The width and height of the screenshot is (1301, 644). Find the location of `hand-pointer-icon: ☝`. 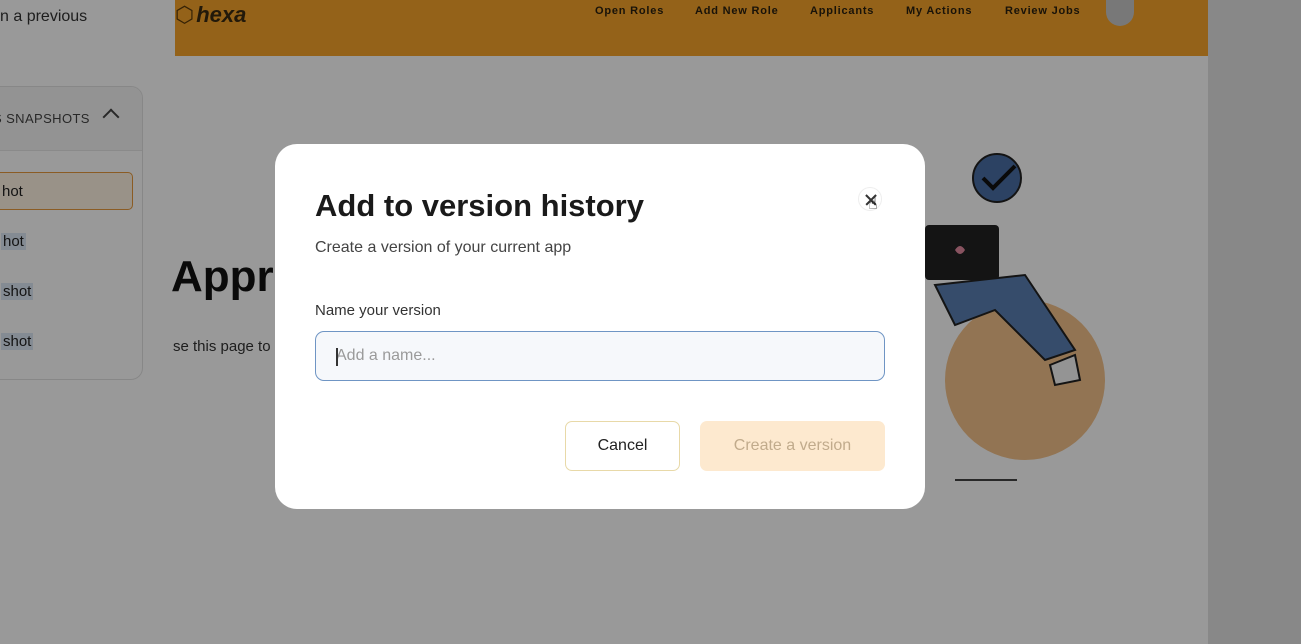

hand-pointer-icon: ☝ is located at coordinates (873, 204).